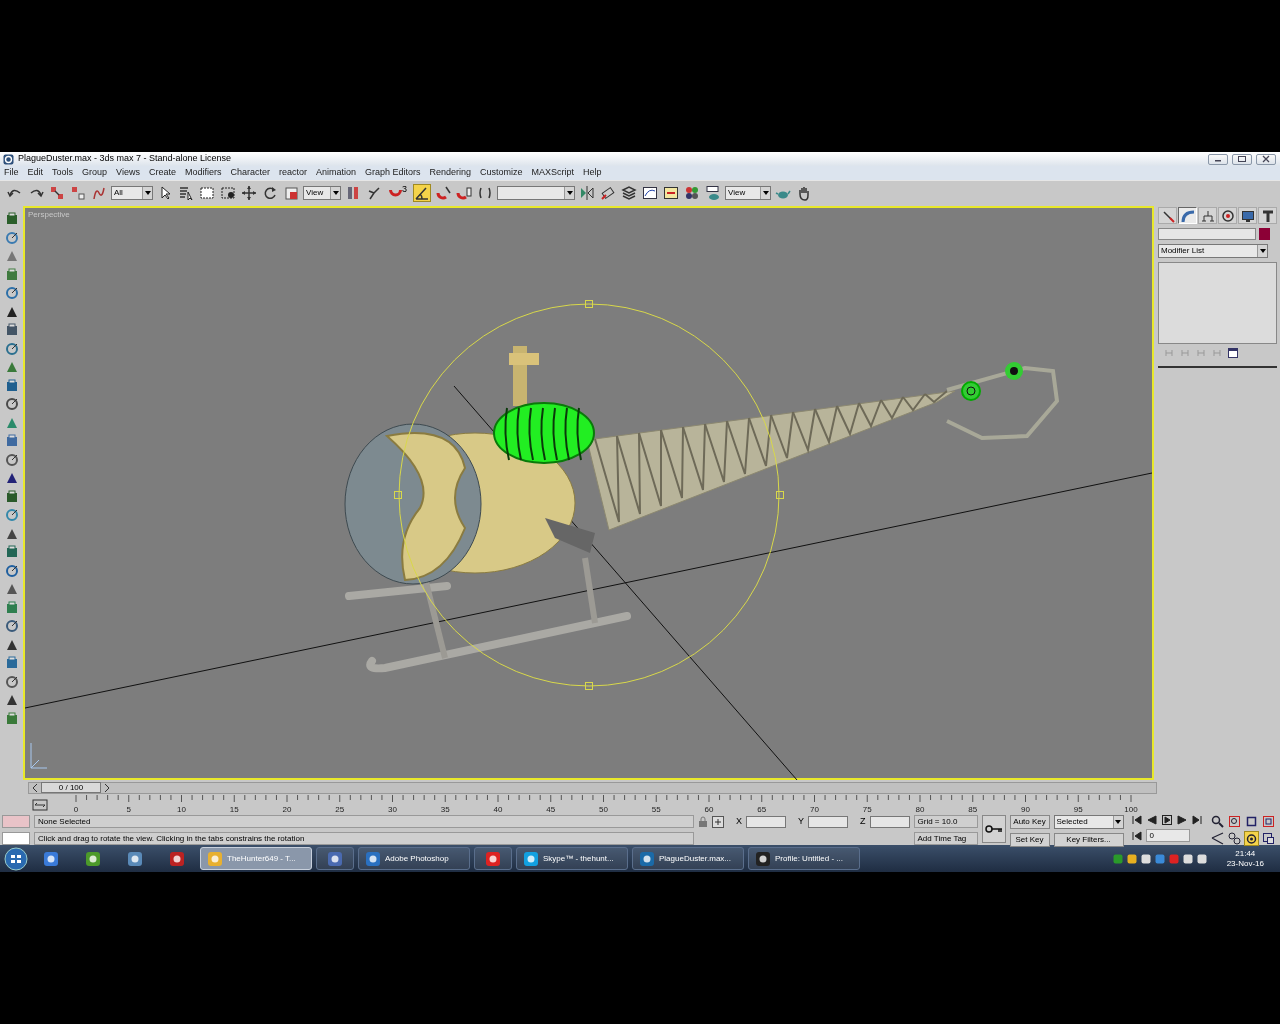 The image size is (1280, 1024). Describe the element at coordinates (748, 192) in the screenshot. I see `render-view-dropdown: View` at that location.